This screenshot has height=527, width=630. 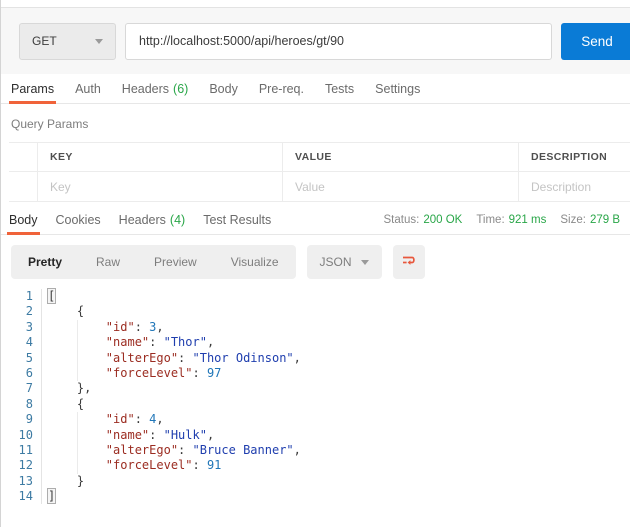 I want to click on method-select: GET, so click(x=67, y=41).